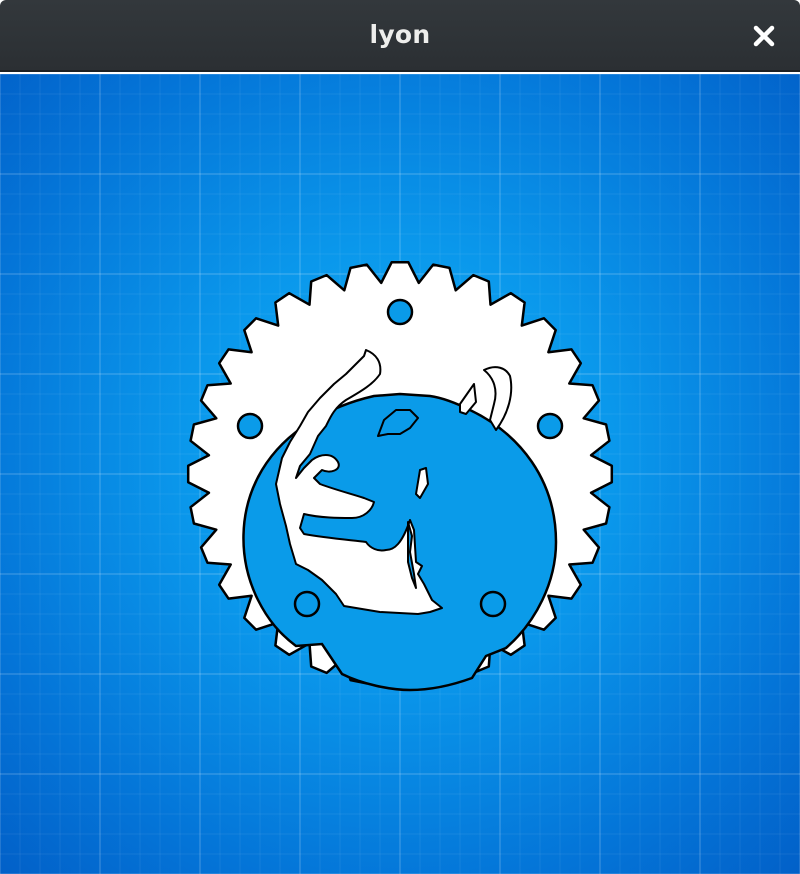 The height and width of the screenshot is (874, 800). I want to click on close-icon, so click(764, 36).